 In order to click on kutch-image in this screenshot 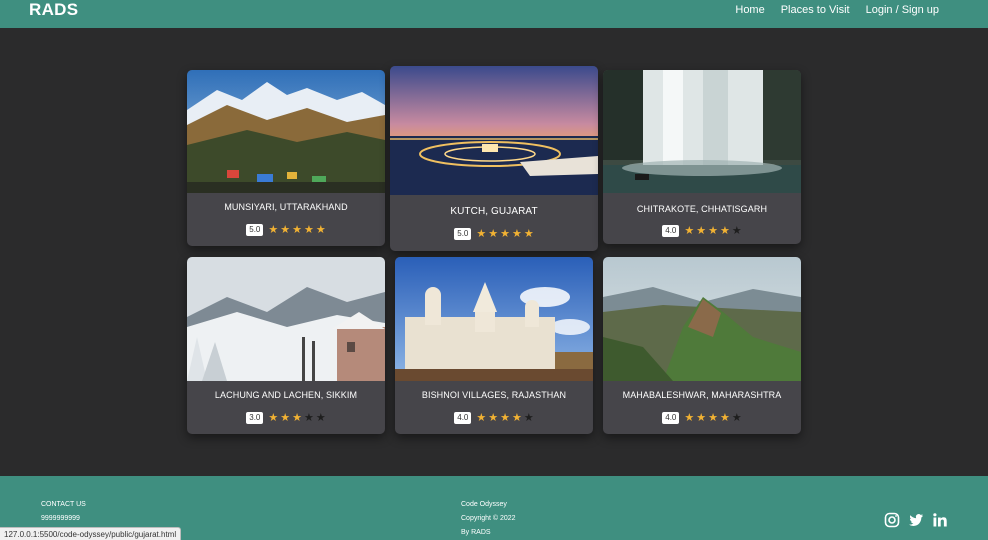, I will do `click(494, 130)`.